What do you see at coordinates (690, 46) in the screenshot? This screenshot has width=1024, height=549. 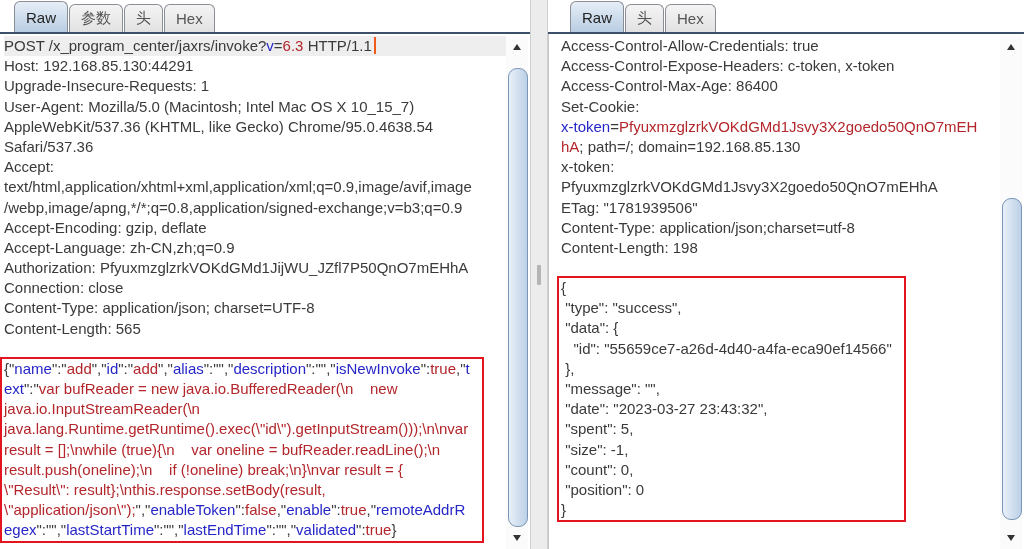 I see `code-line: Access-Control-Allow-Credentials: true` at bounding box center [690, 46].